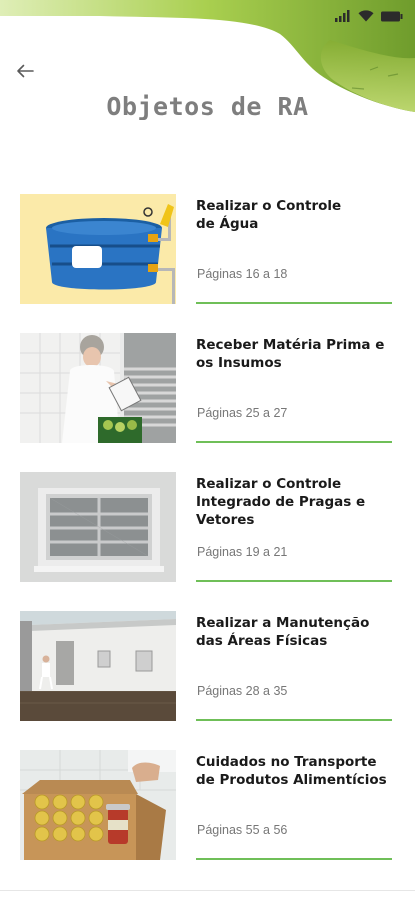 This screenshot has height=900, width=415. Describe the element at coordinates (366, 16) in the screenshot. I see `wifi-icon` at that location.